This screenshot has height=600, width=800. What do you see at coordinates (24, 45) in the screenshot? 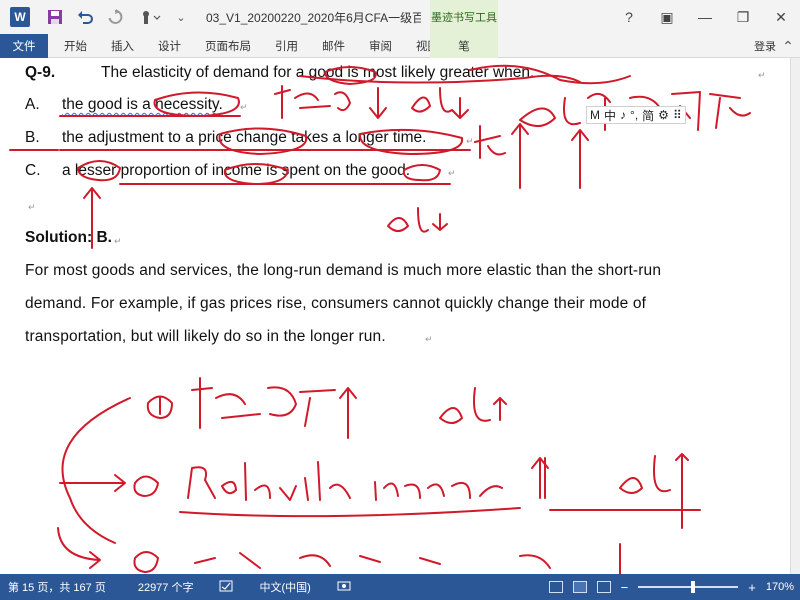
I see `tab-file: 文件` at bounding box center [24, 45].